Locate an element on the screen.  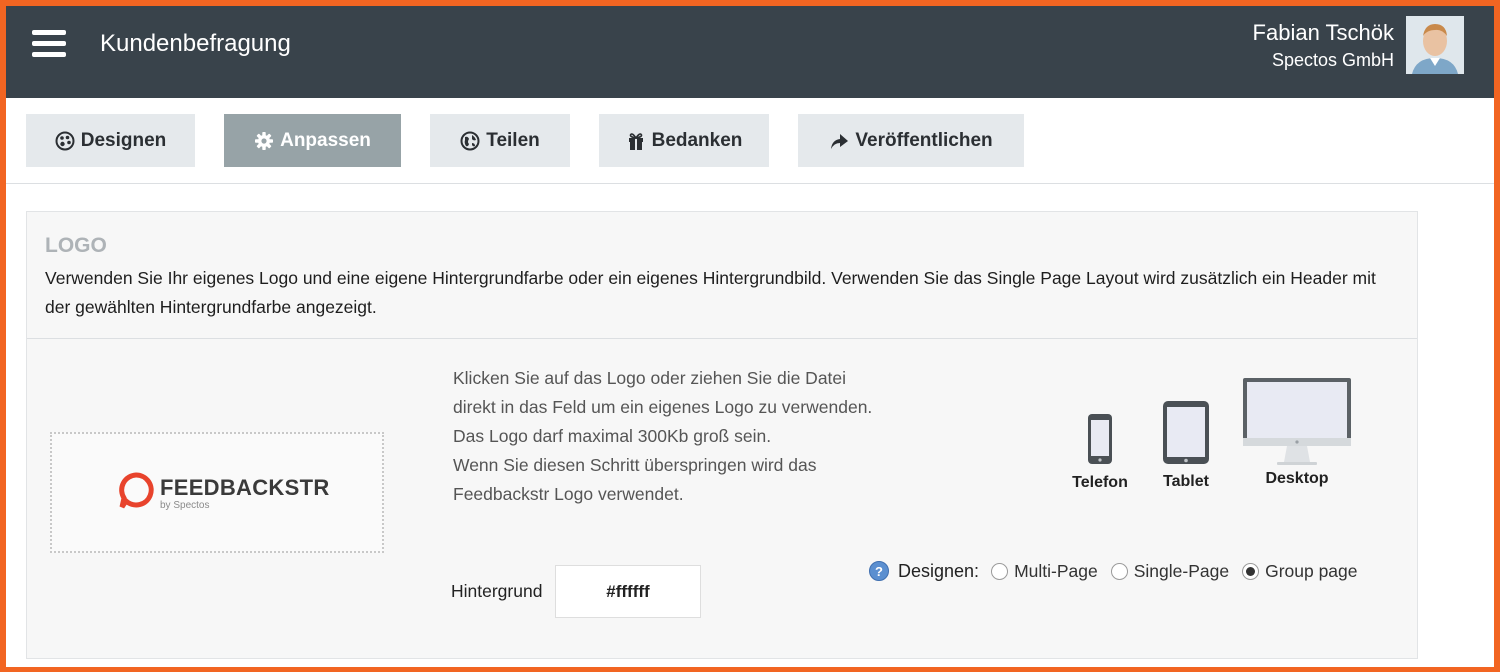
logo-wordmark: FEEDBACKSTR is located at coordinates (245, 487).